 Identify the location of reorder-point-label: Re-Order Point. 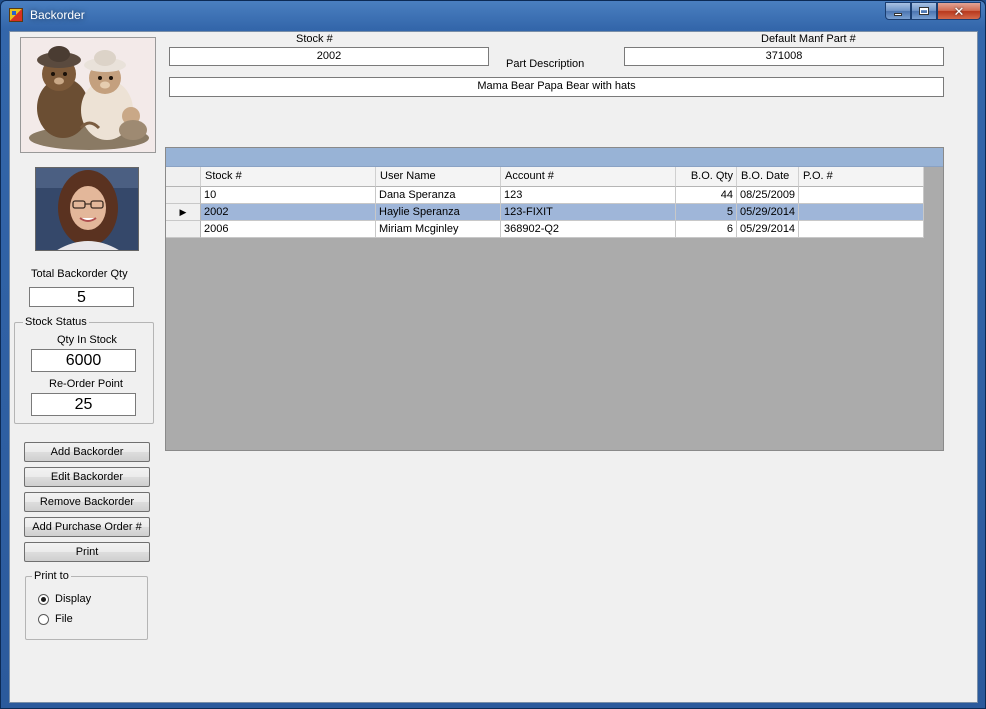
(86, 384).